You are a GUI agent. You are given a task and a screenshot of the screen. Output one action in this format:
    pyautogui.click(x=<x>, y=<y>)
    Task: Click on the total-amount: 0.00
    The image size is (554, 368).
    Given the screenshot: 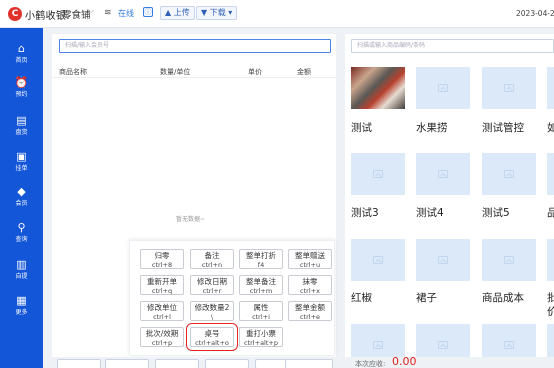 What is the action you would take?
    pyautogui.click(x=404, y=361)
    